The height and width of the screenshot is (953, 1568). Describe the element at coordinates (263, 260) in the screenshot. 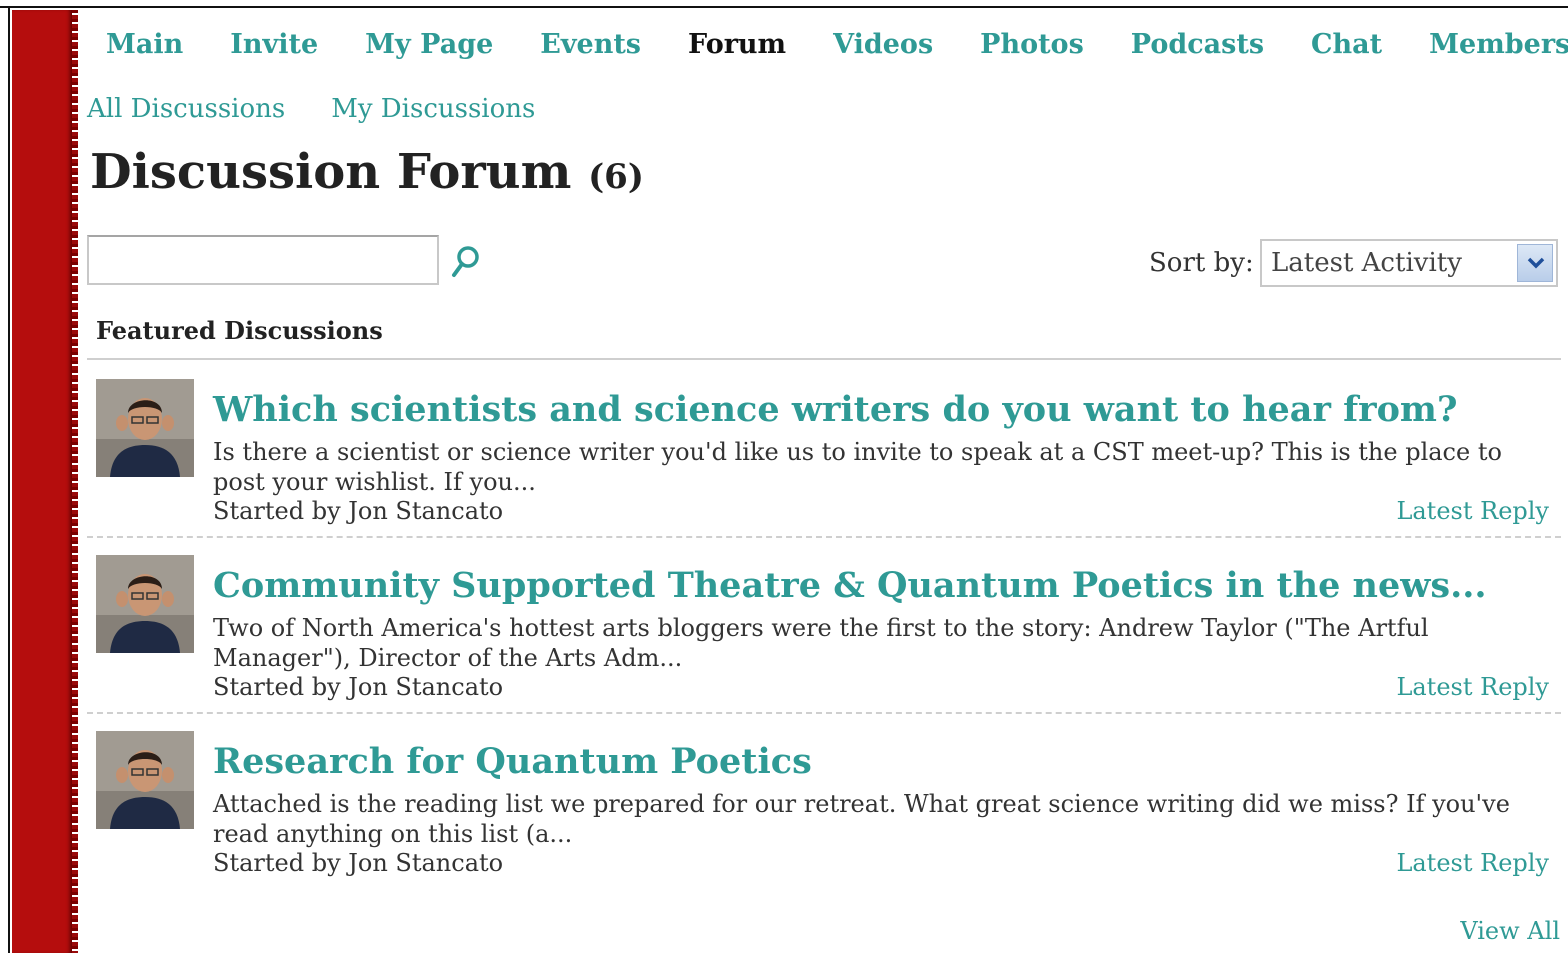

I see `search-input` at that location.